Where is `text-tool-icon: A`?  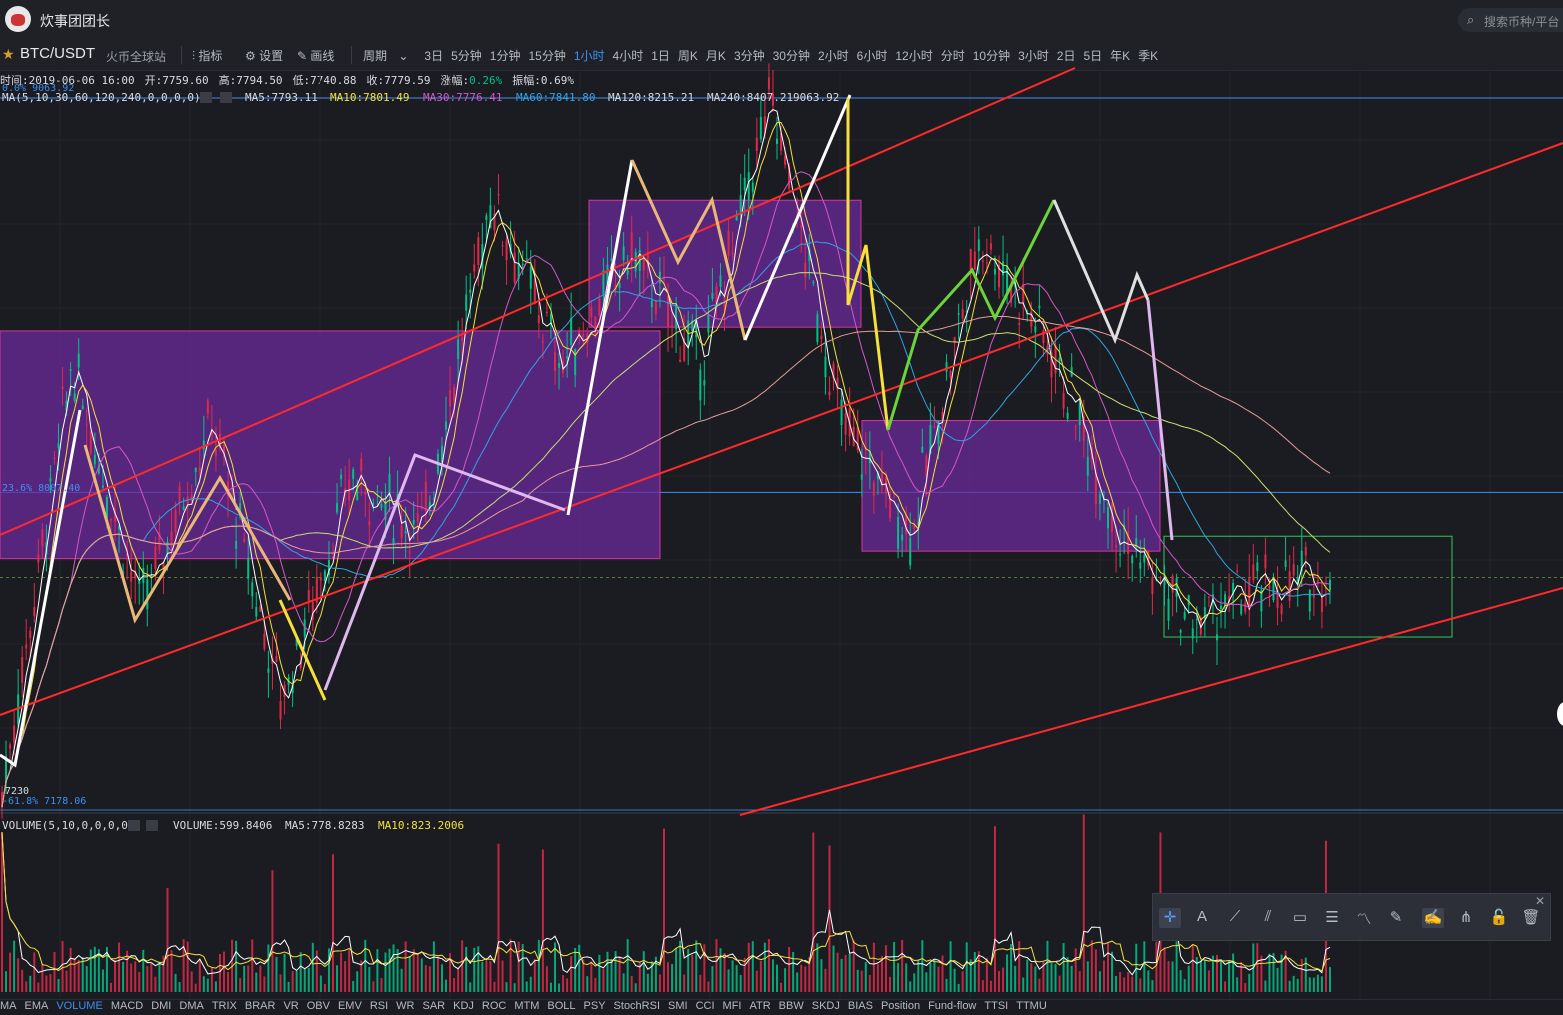
text-tool-icon: A is located at coordinates (1202, 918).